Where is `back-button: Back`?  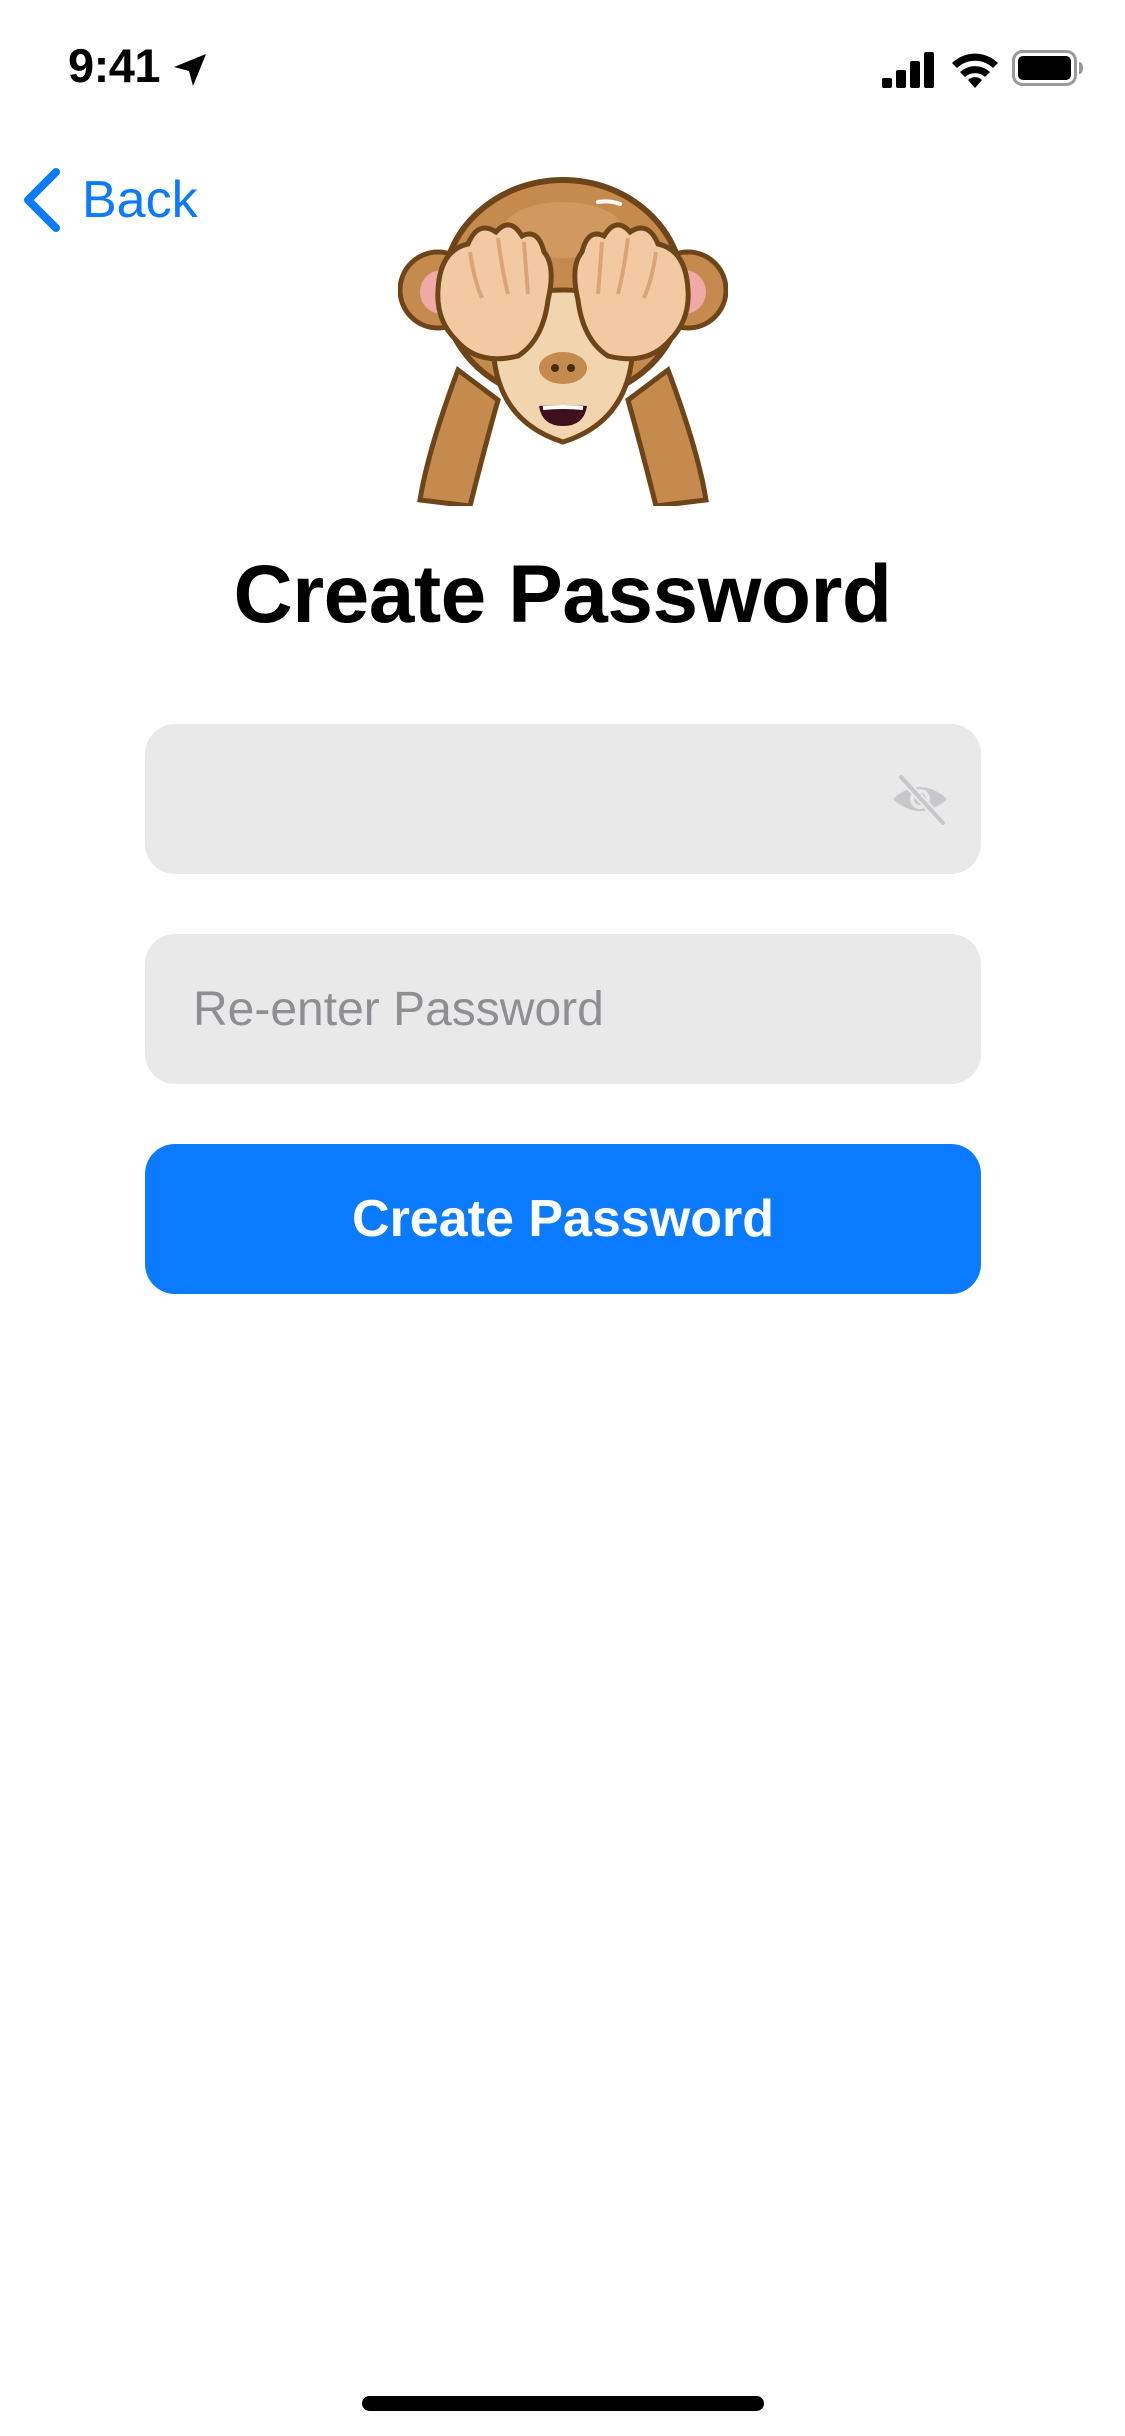
back-button: Back is located at coordinates (109, 200).